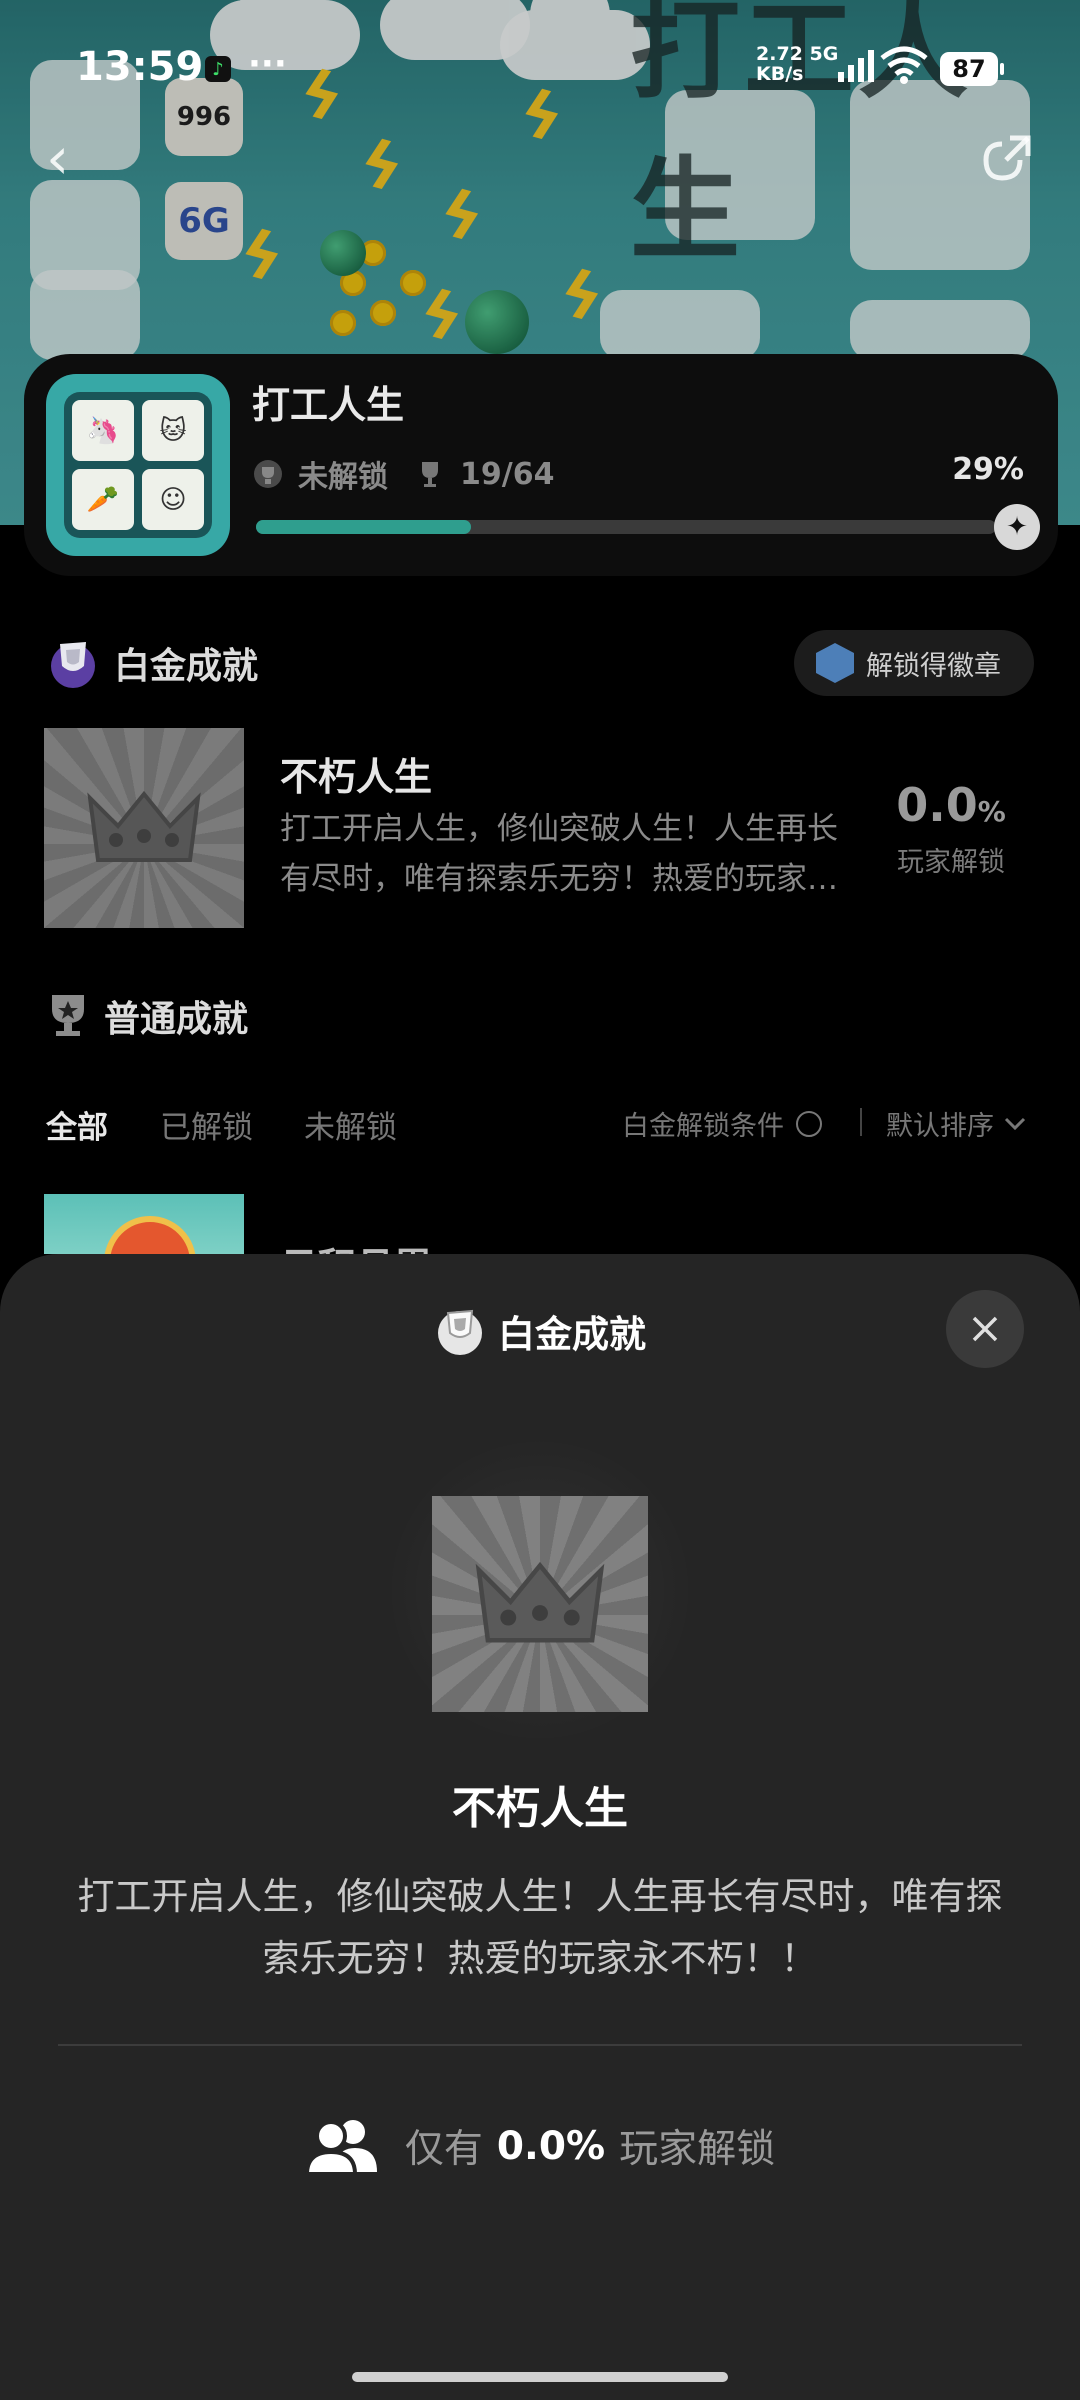 Image resolution: width=1080 pixels, height=2400 pixels. I want to click on more-notifications-icon: ···, so click(267, 64).